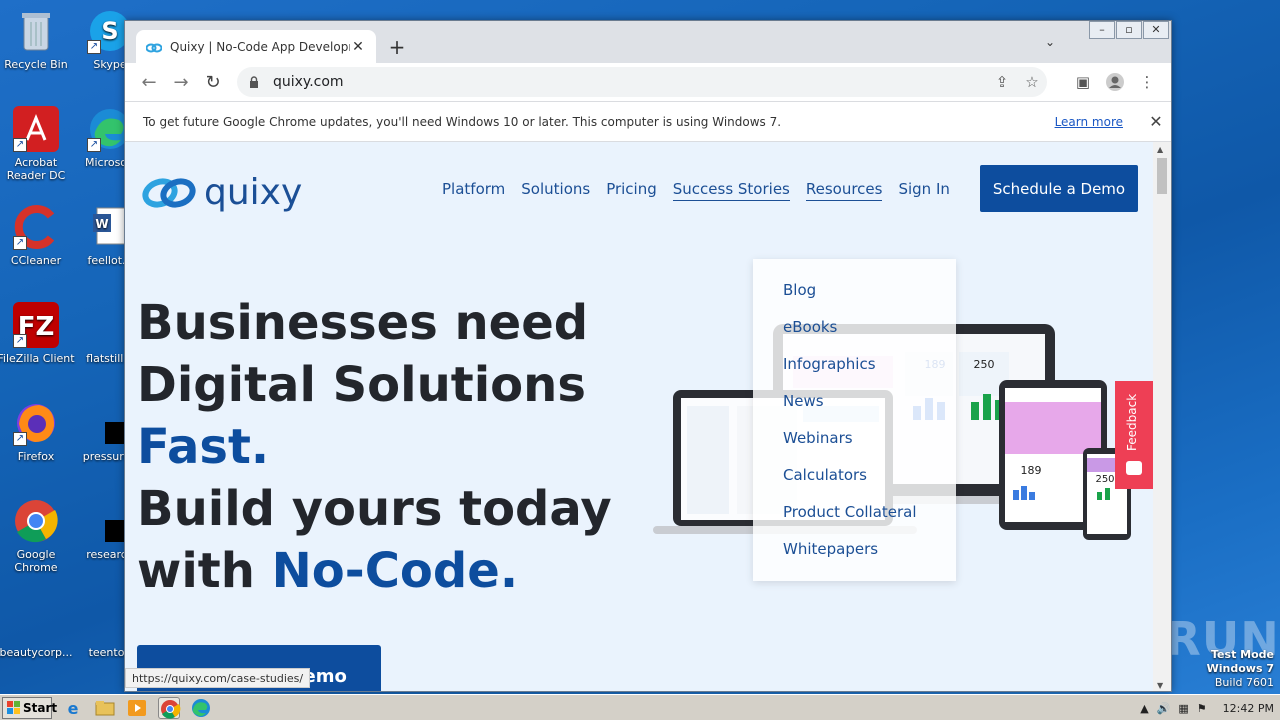 This screenshot has height=720, width=1280. I want to click on desktop-icon-filezilla: FZ ↗ FileZilla Client, so click(38, 333).